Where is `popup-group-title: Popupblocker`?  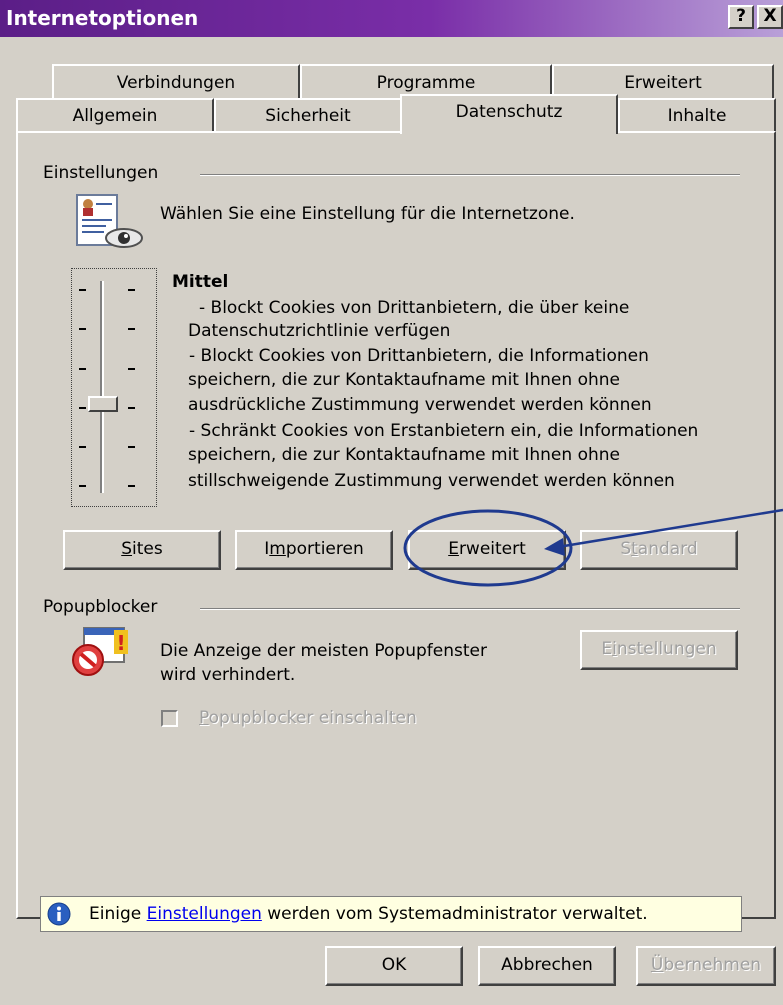
popup-group-title: Popupblocker is located at coordinates (105, 607).